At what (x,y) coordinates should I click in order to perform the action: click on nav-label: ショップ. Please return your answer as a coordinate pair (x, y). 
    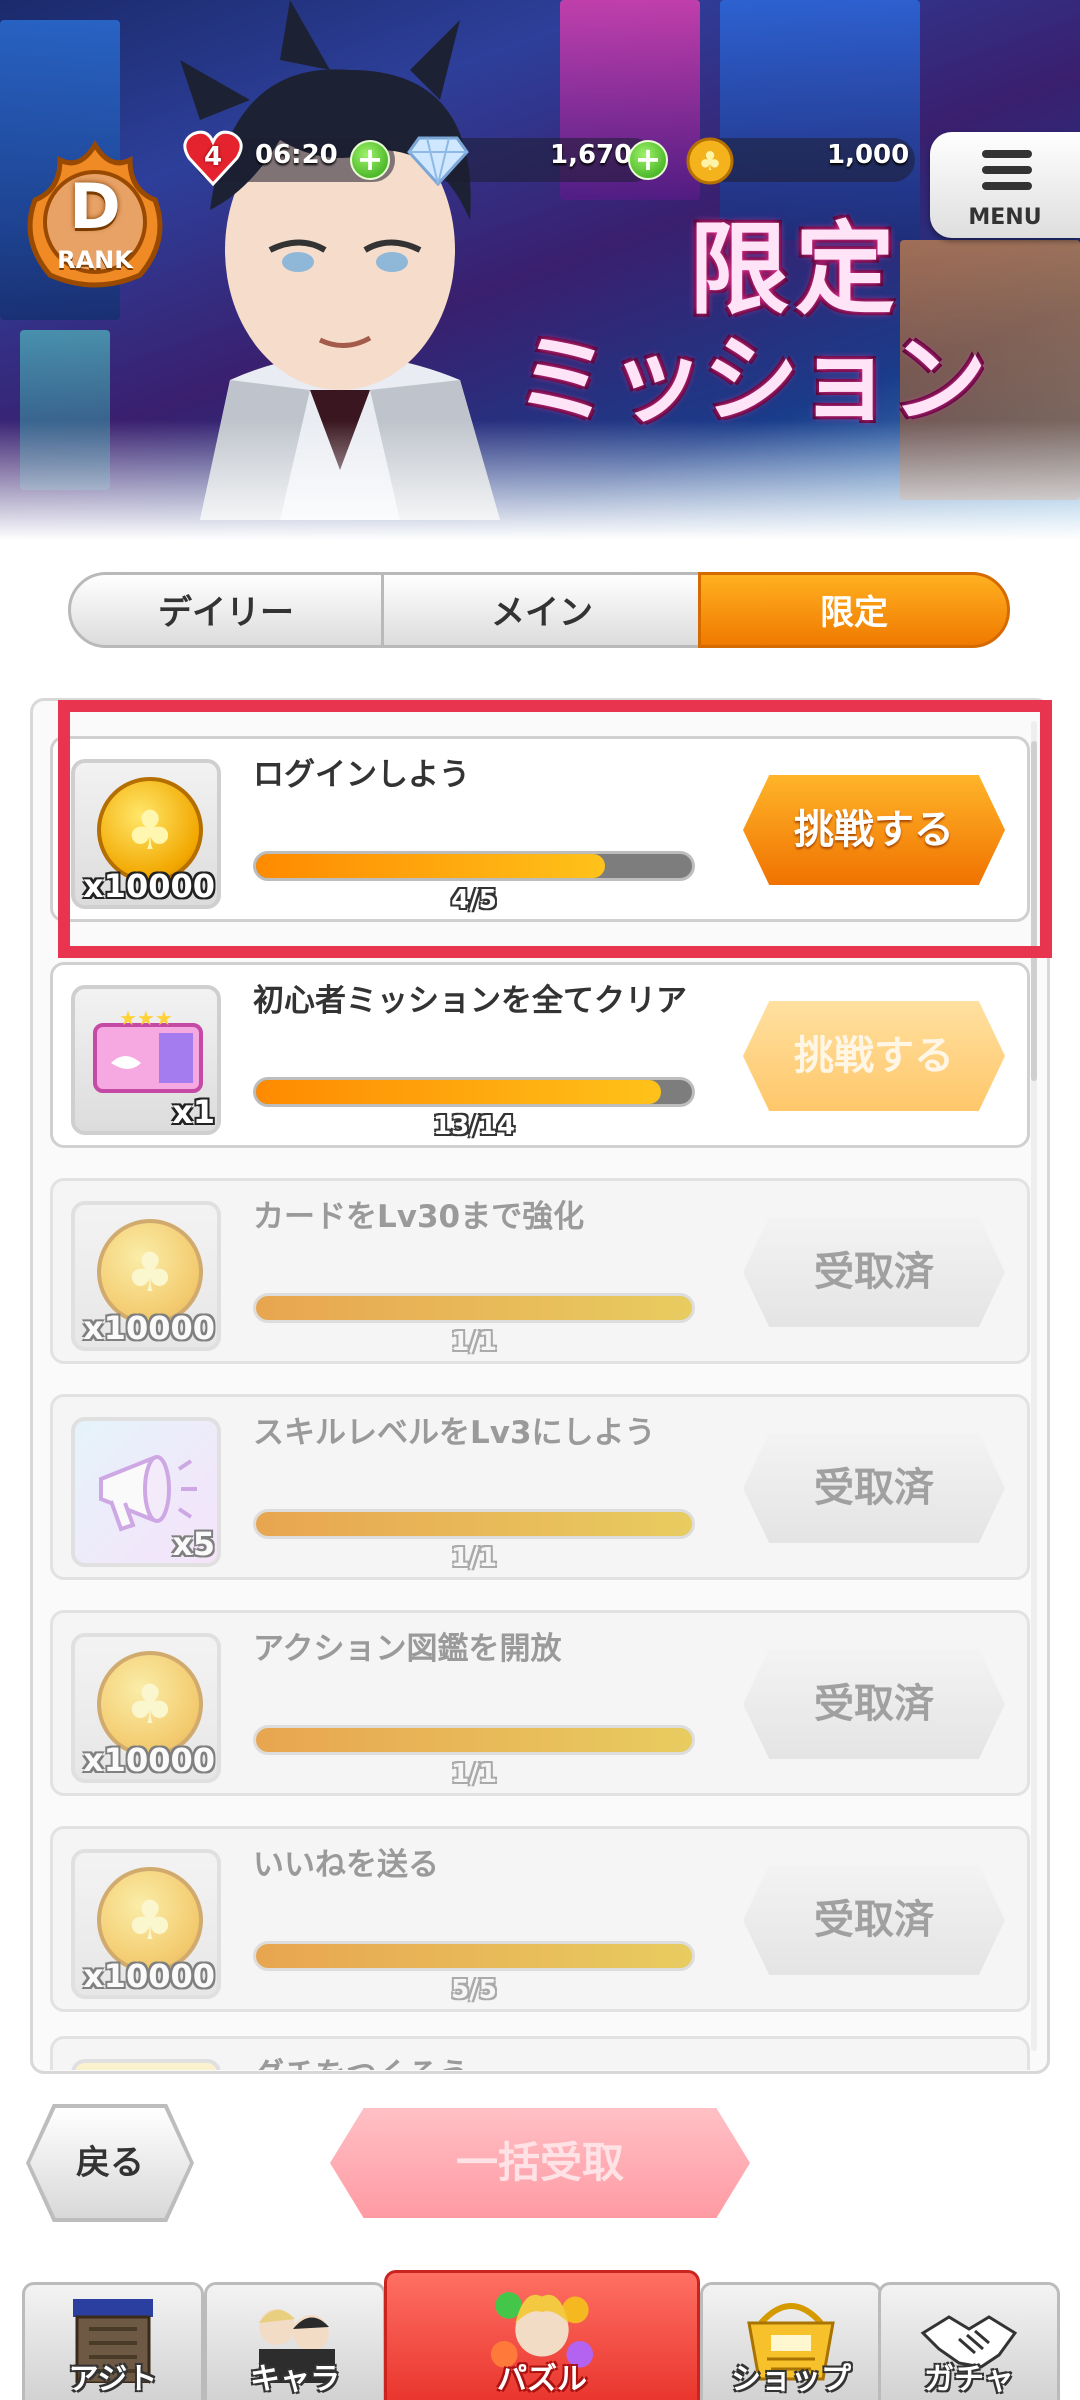
    Looking at the image, I should click on (791, 2379).